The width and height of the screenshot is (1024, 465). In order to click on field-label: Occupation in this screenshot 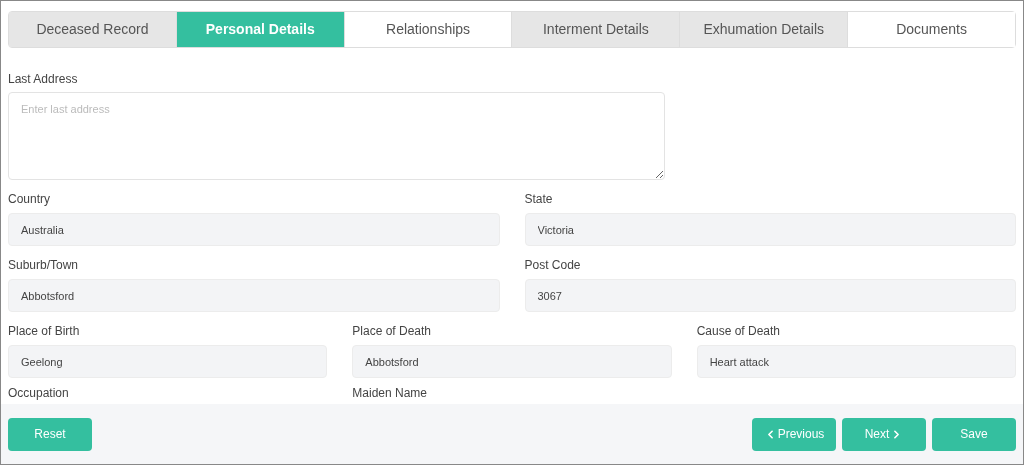, I will do `click(38, 393)`.